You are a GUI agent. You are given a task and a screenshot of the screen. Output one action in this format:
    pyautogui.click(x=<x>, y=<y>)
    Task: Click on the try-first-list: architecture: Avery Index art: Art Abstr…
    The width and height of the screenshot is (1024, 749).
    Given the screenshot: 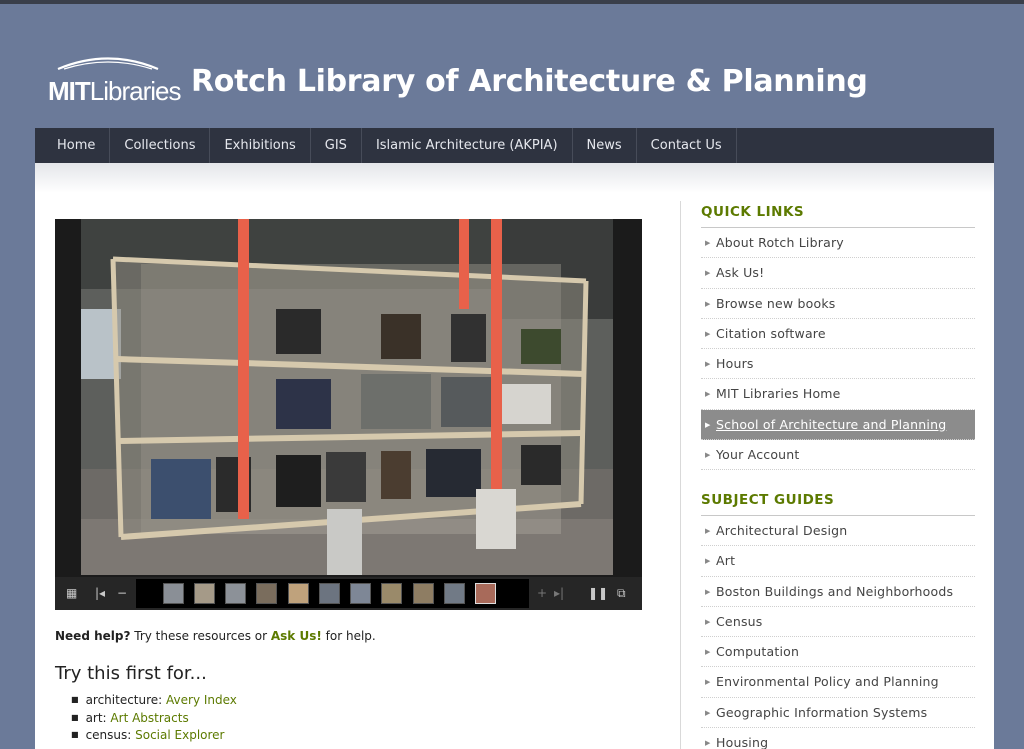 What is the action you would take?
    pyautogui.click(x=154, y=718)
    